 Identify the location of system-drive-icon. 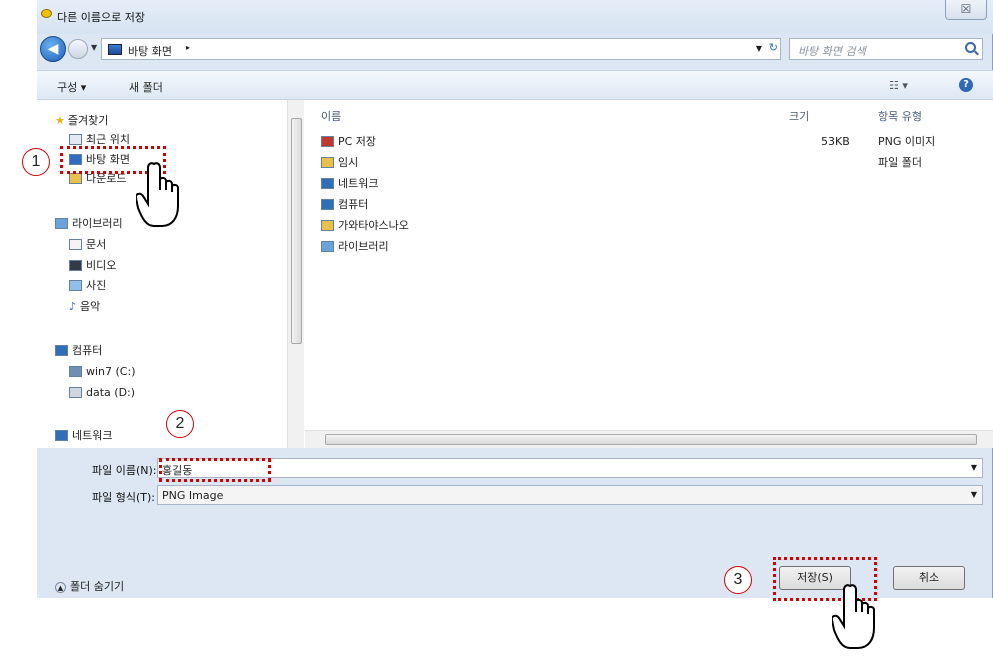
(75, 371).